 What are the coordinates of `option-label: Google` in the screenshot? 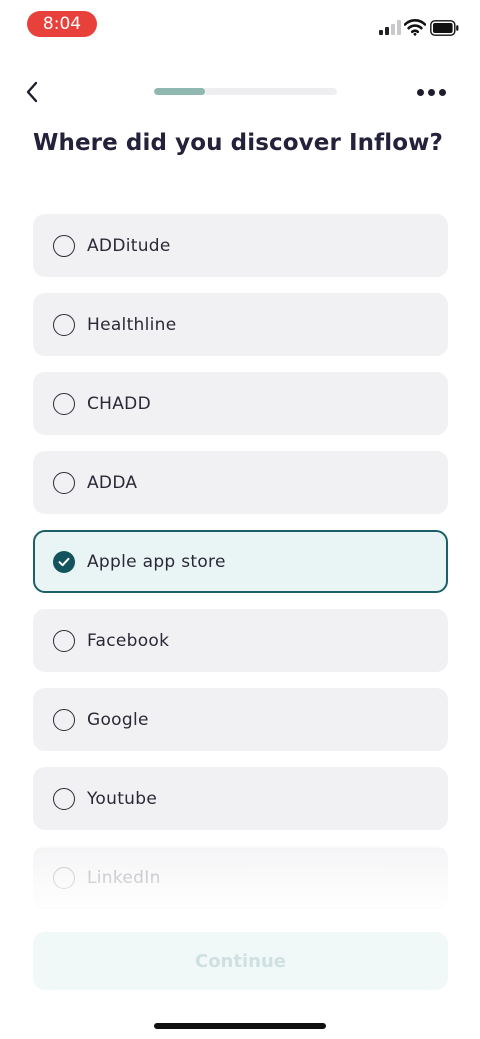 It's located at (118, 719).